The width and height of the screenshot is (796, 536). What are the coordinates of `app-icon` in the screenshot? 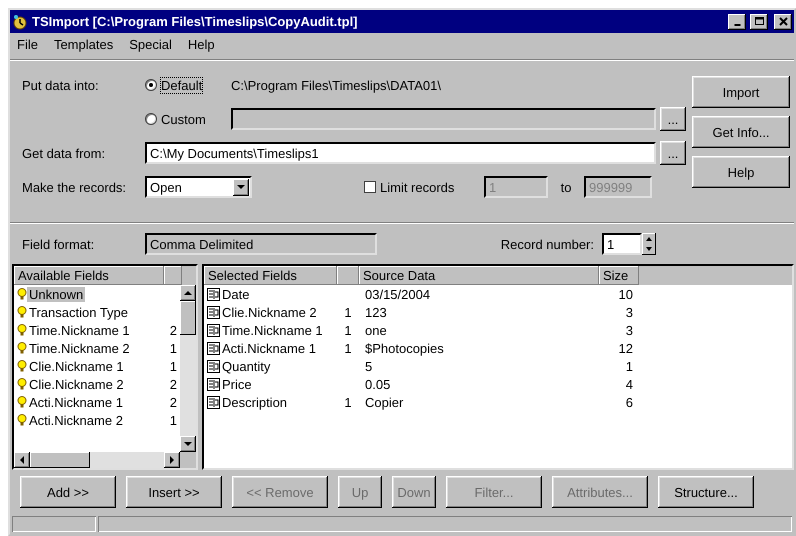 It's located at (20, 22).